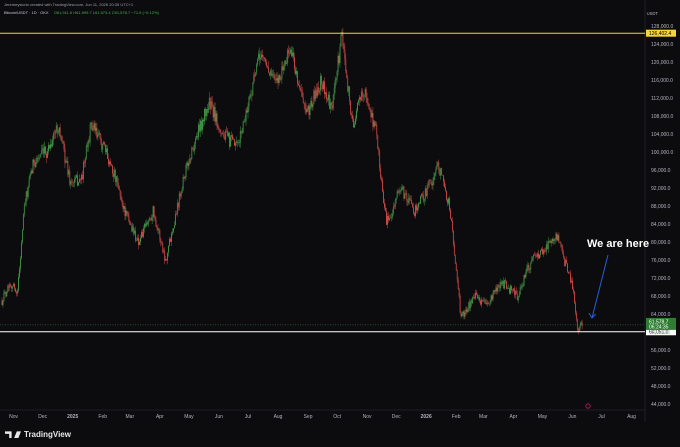 The height and width of the screenshot is (447, 680). Describe the element at coordinates (13, 417) in the screenshot. I see `x-tick-label: Nov` at that location.